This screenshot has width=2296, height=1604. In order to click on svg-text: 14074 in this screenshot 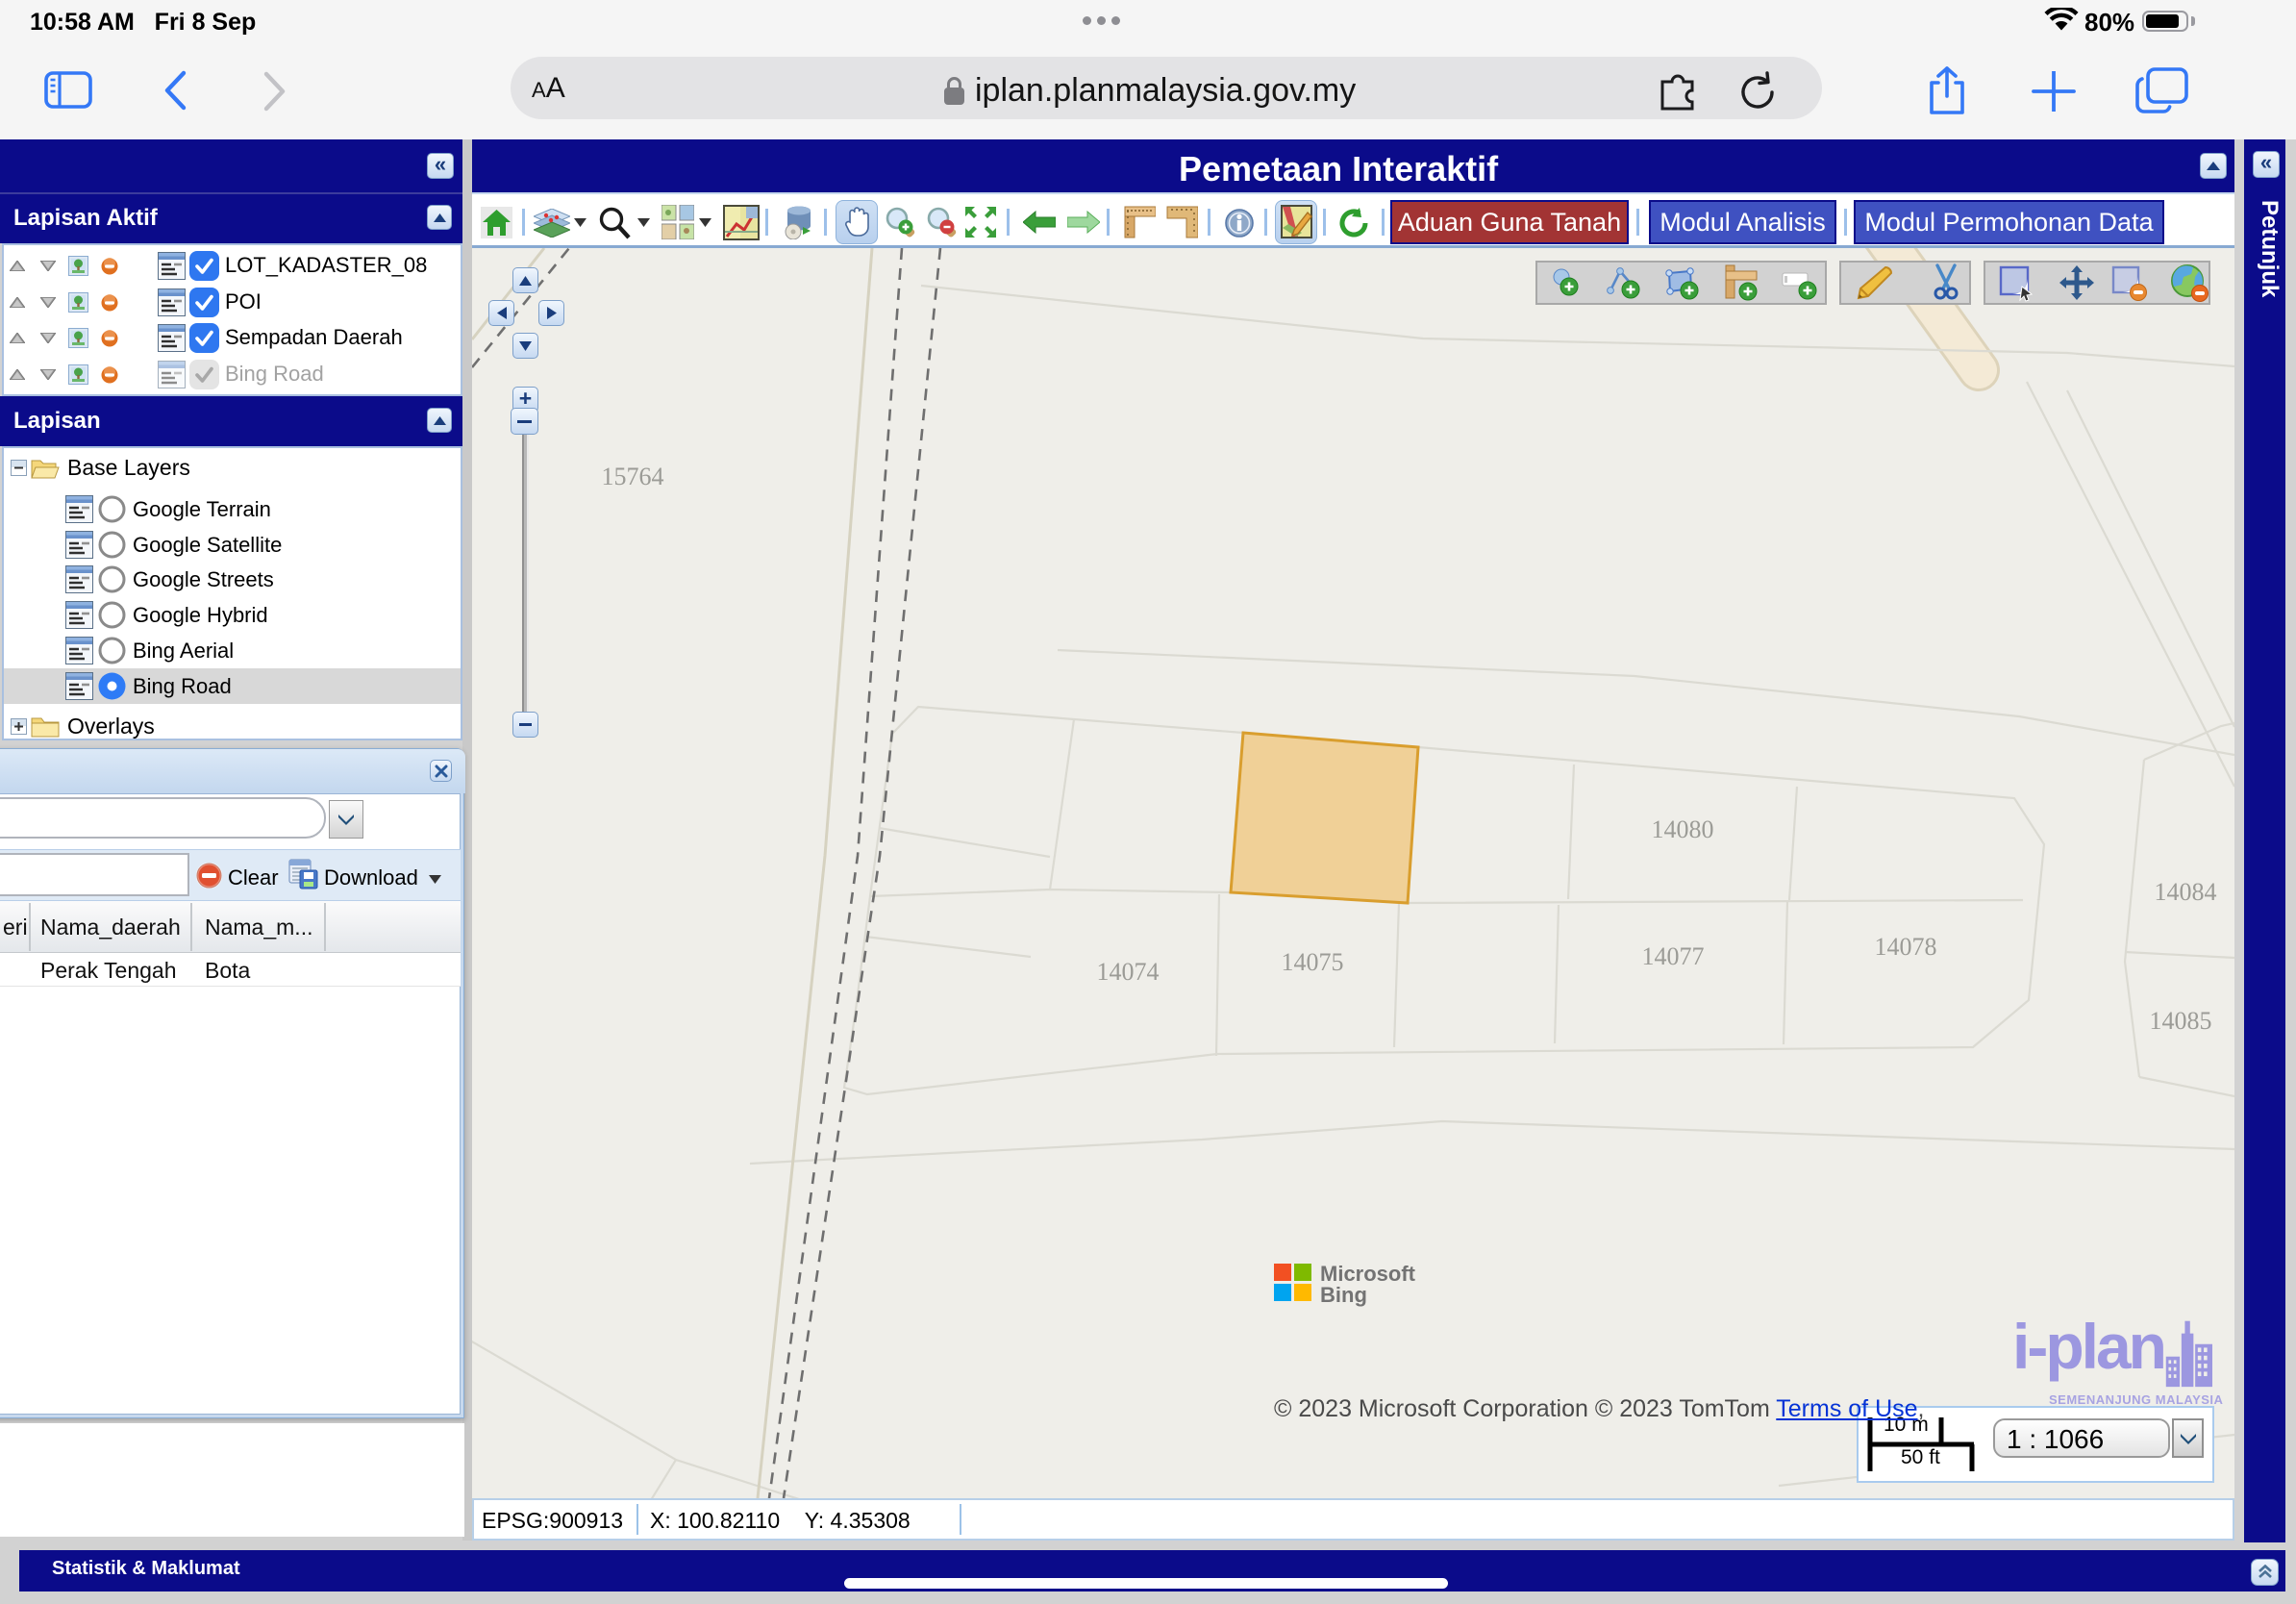, I will do `click(1128, 972)`.